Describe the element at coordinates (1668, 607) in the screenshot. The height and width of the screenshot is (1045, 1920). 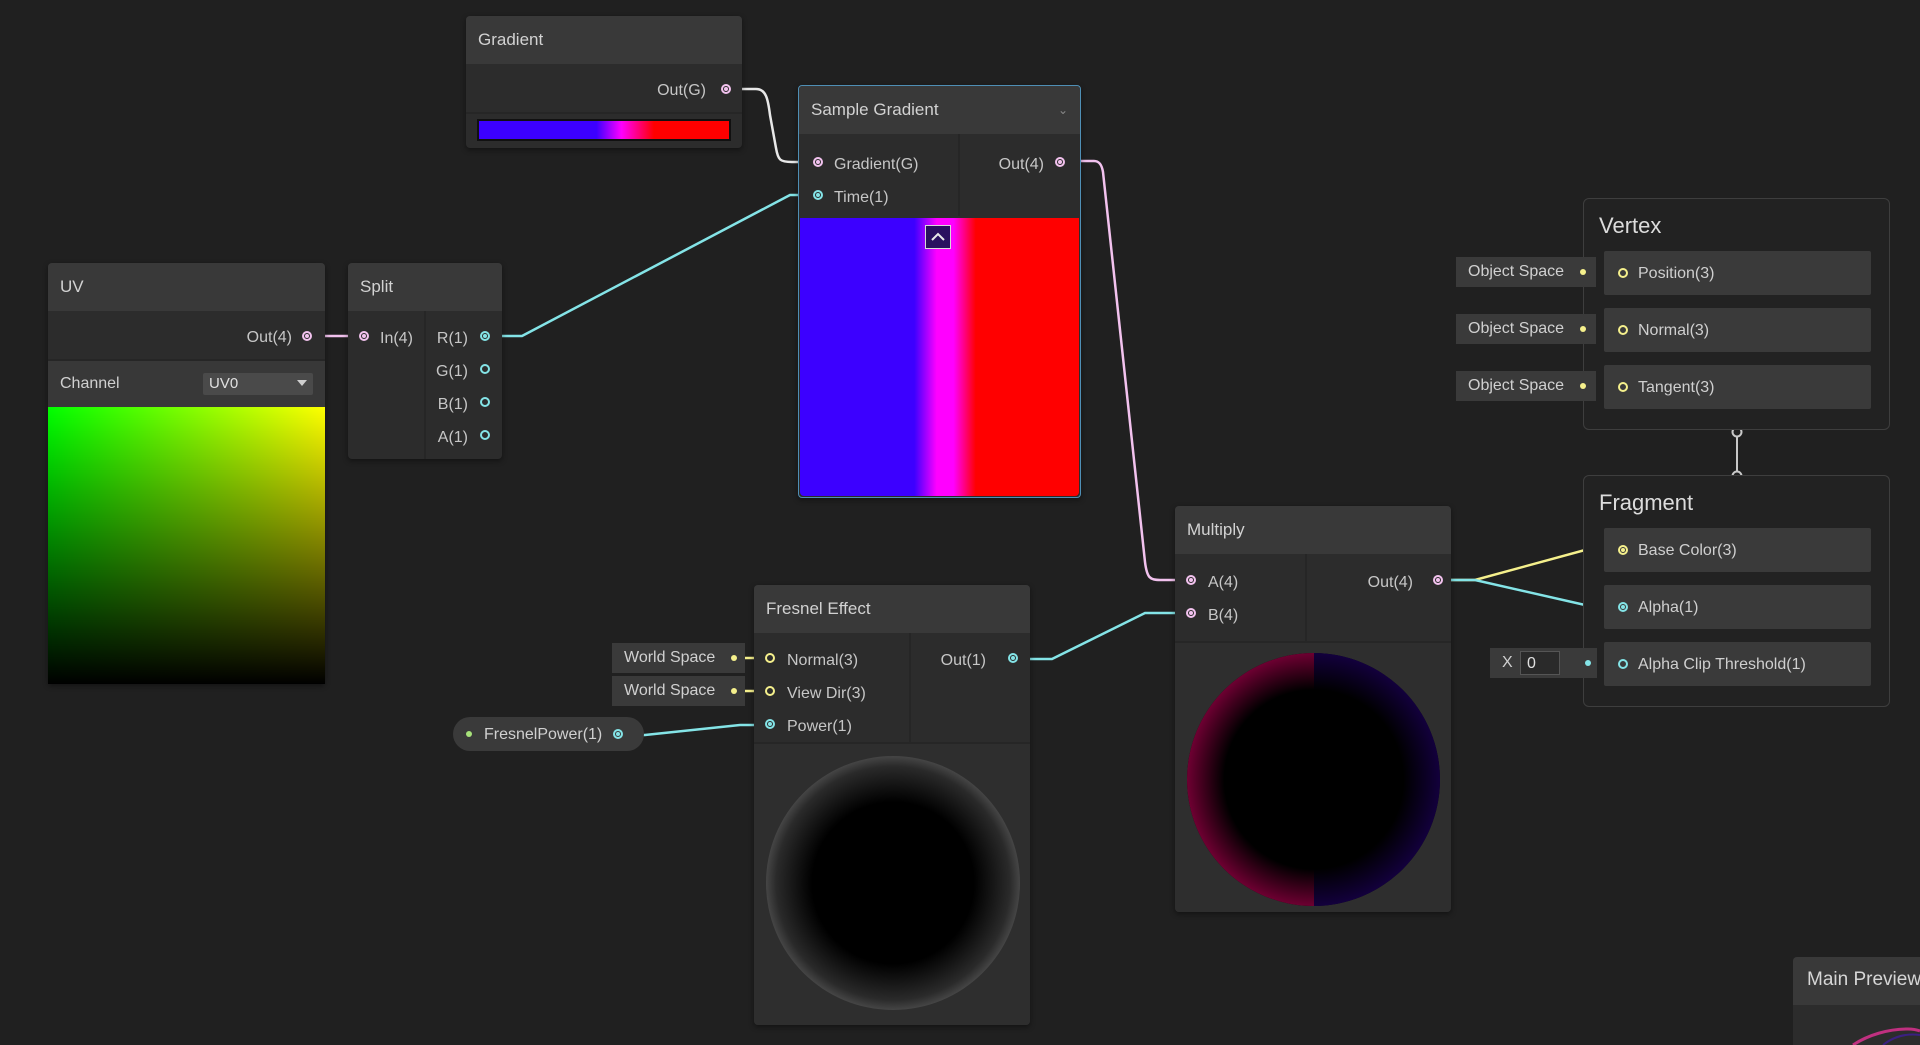
I see `fragment-alpha-label: Alpha(1)` at that location.